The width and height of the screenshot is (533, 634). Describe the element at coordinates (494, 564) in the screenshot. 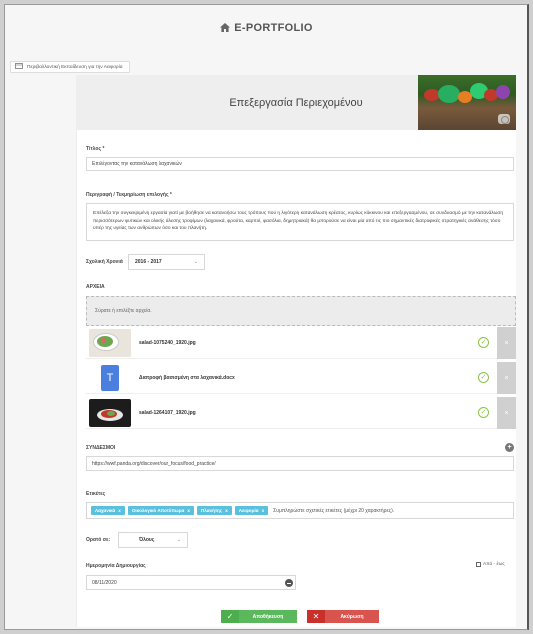

I see `date-range-label: Από - έως` at that location.